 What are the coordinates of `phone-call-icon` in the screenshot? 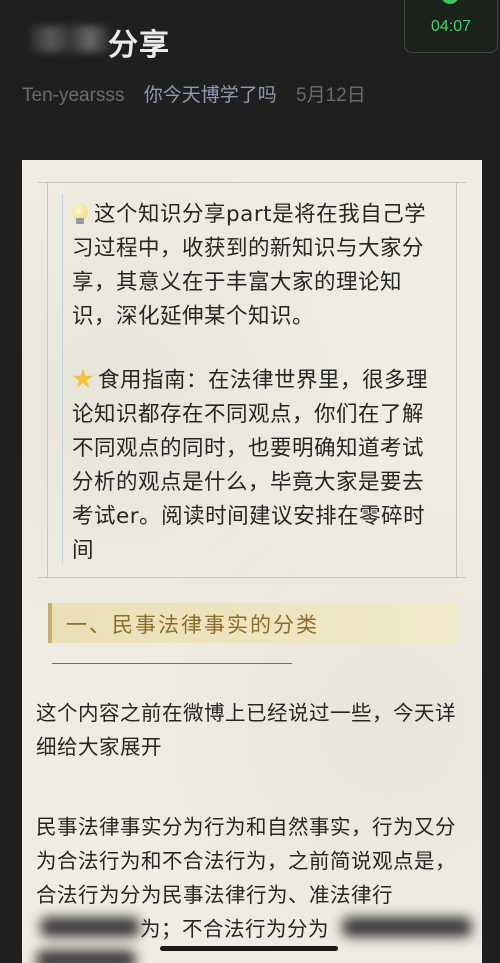 It's located at (450, 2).